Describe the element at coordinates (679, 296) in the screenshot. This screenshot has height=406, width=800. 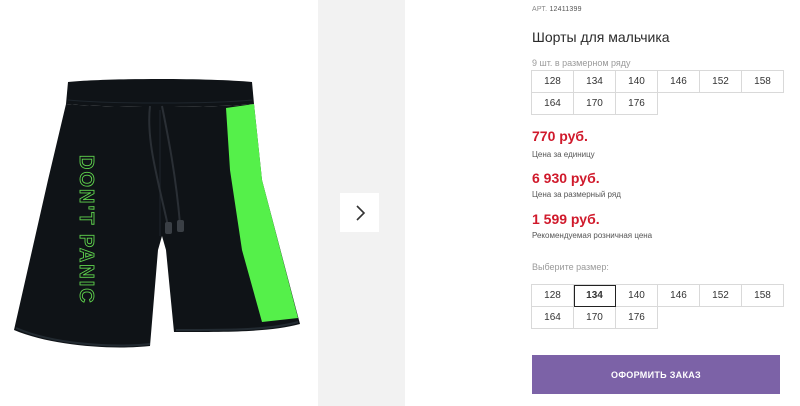
I see `size-option: 146` at that location.